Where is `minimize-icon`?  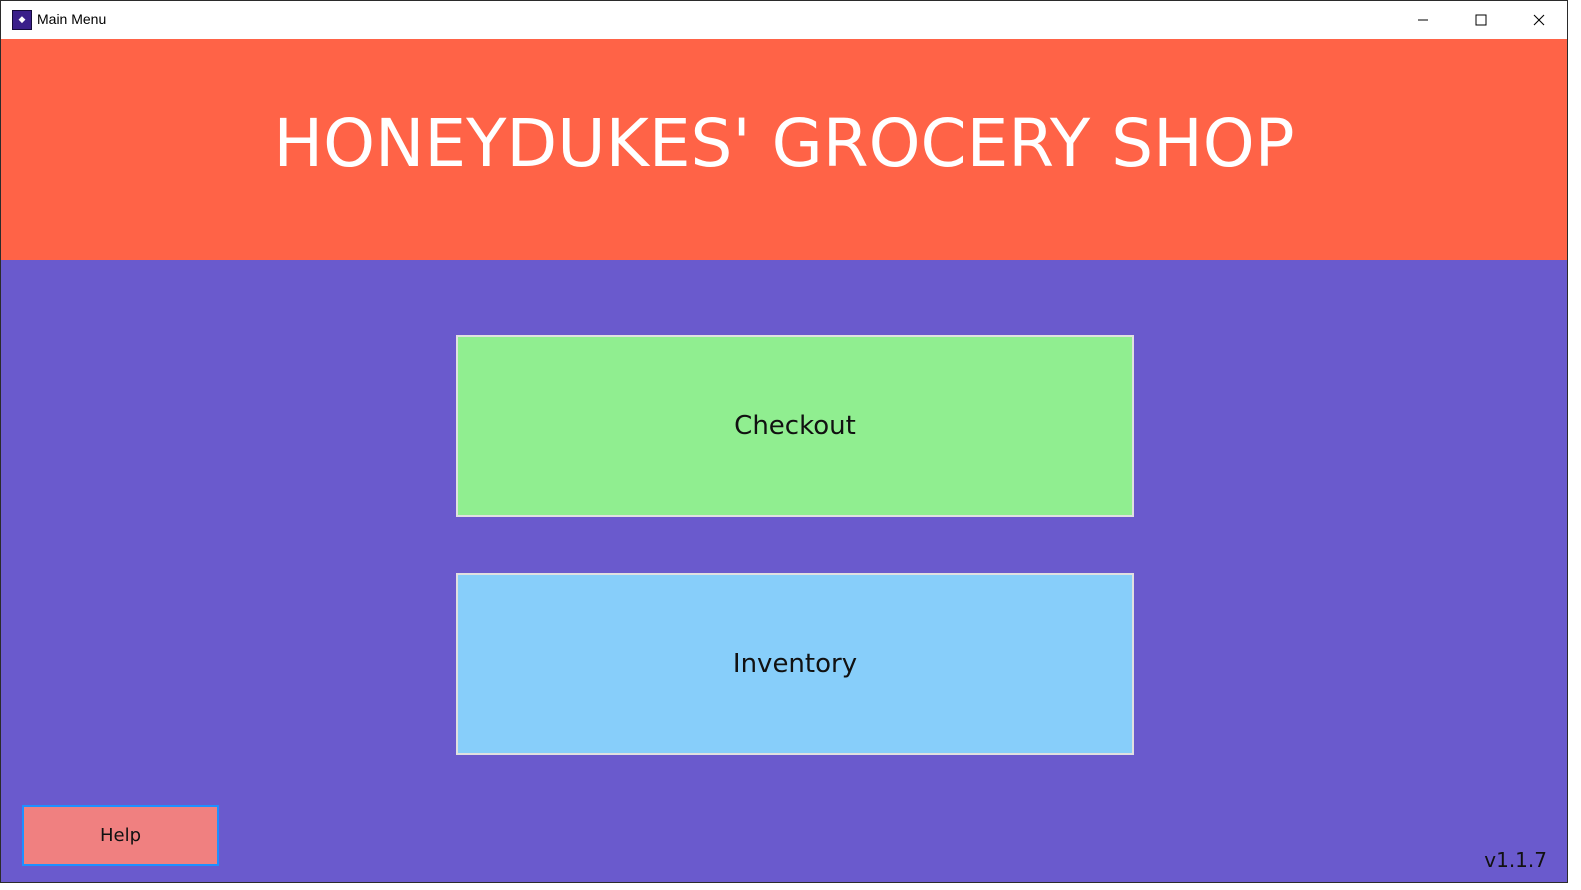
minimize-icon is located at coordinates (1423, 20).